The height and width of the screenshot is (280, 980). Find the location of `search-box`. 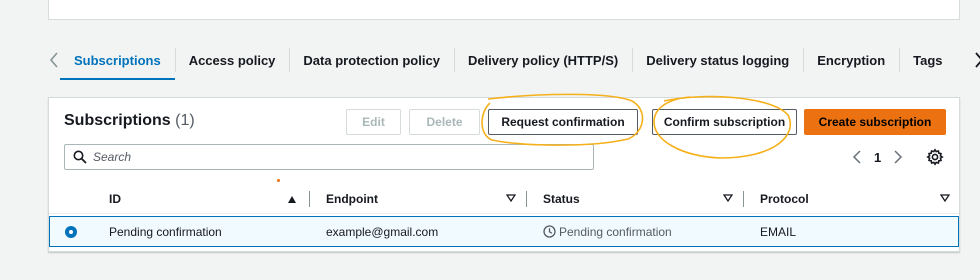

search-box is located at coordinates (329, 157).